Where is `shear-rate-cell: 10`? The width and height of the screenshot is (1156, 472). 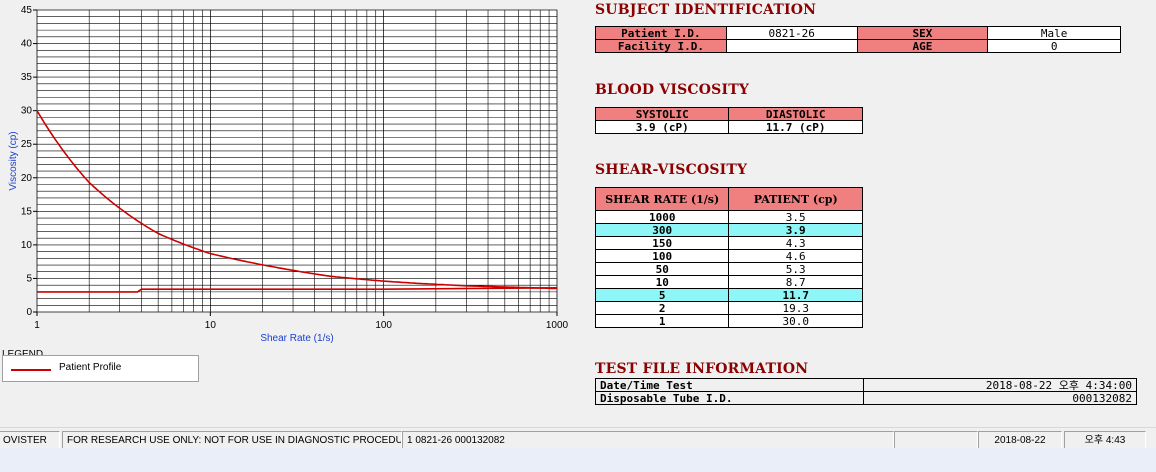
shear-rate-cell: 10 is located at coordinates (662, 282).